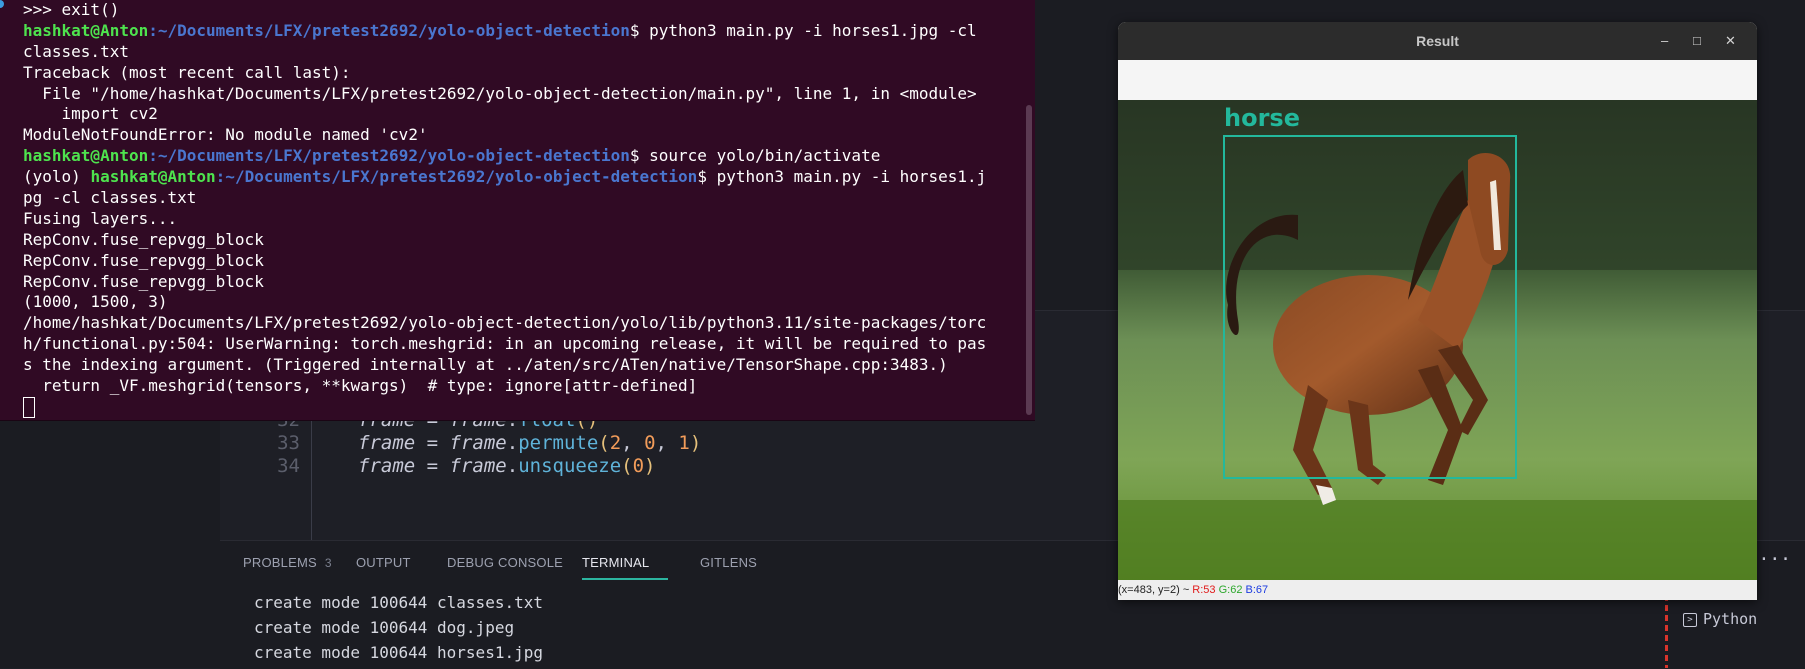  Describe the element at coordinates (29, 407) in the screenshot. I see `terminal-cursor` at that location.